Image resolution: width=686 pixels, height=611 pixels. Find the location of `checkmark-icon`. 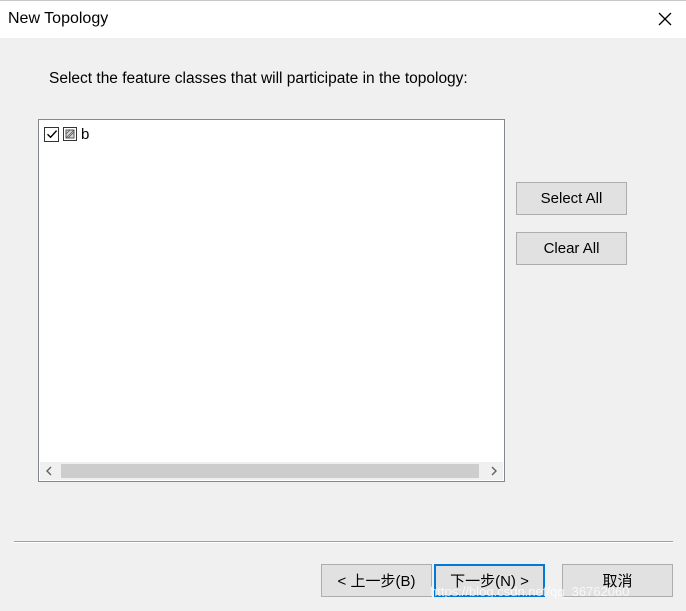

checkmark-icon is located at coordinates (51, 134).